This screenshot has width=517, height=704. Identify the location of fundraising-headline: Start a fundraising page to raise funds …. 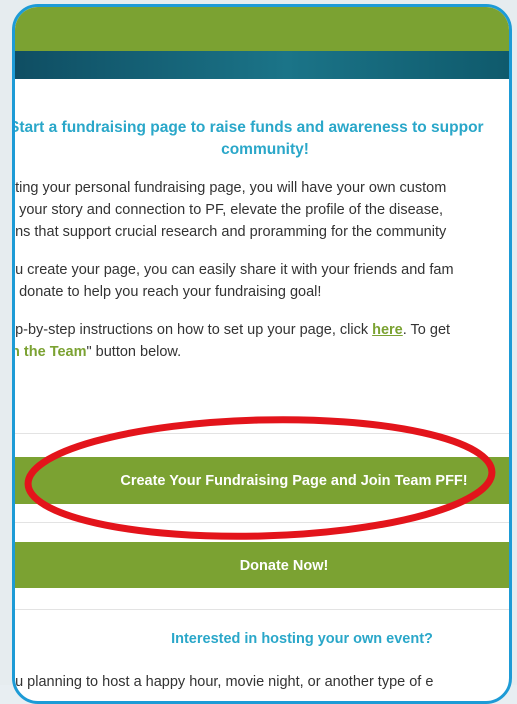
(260, 139).